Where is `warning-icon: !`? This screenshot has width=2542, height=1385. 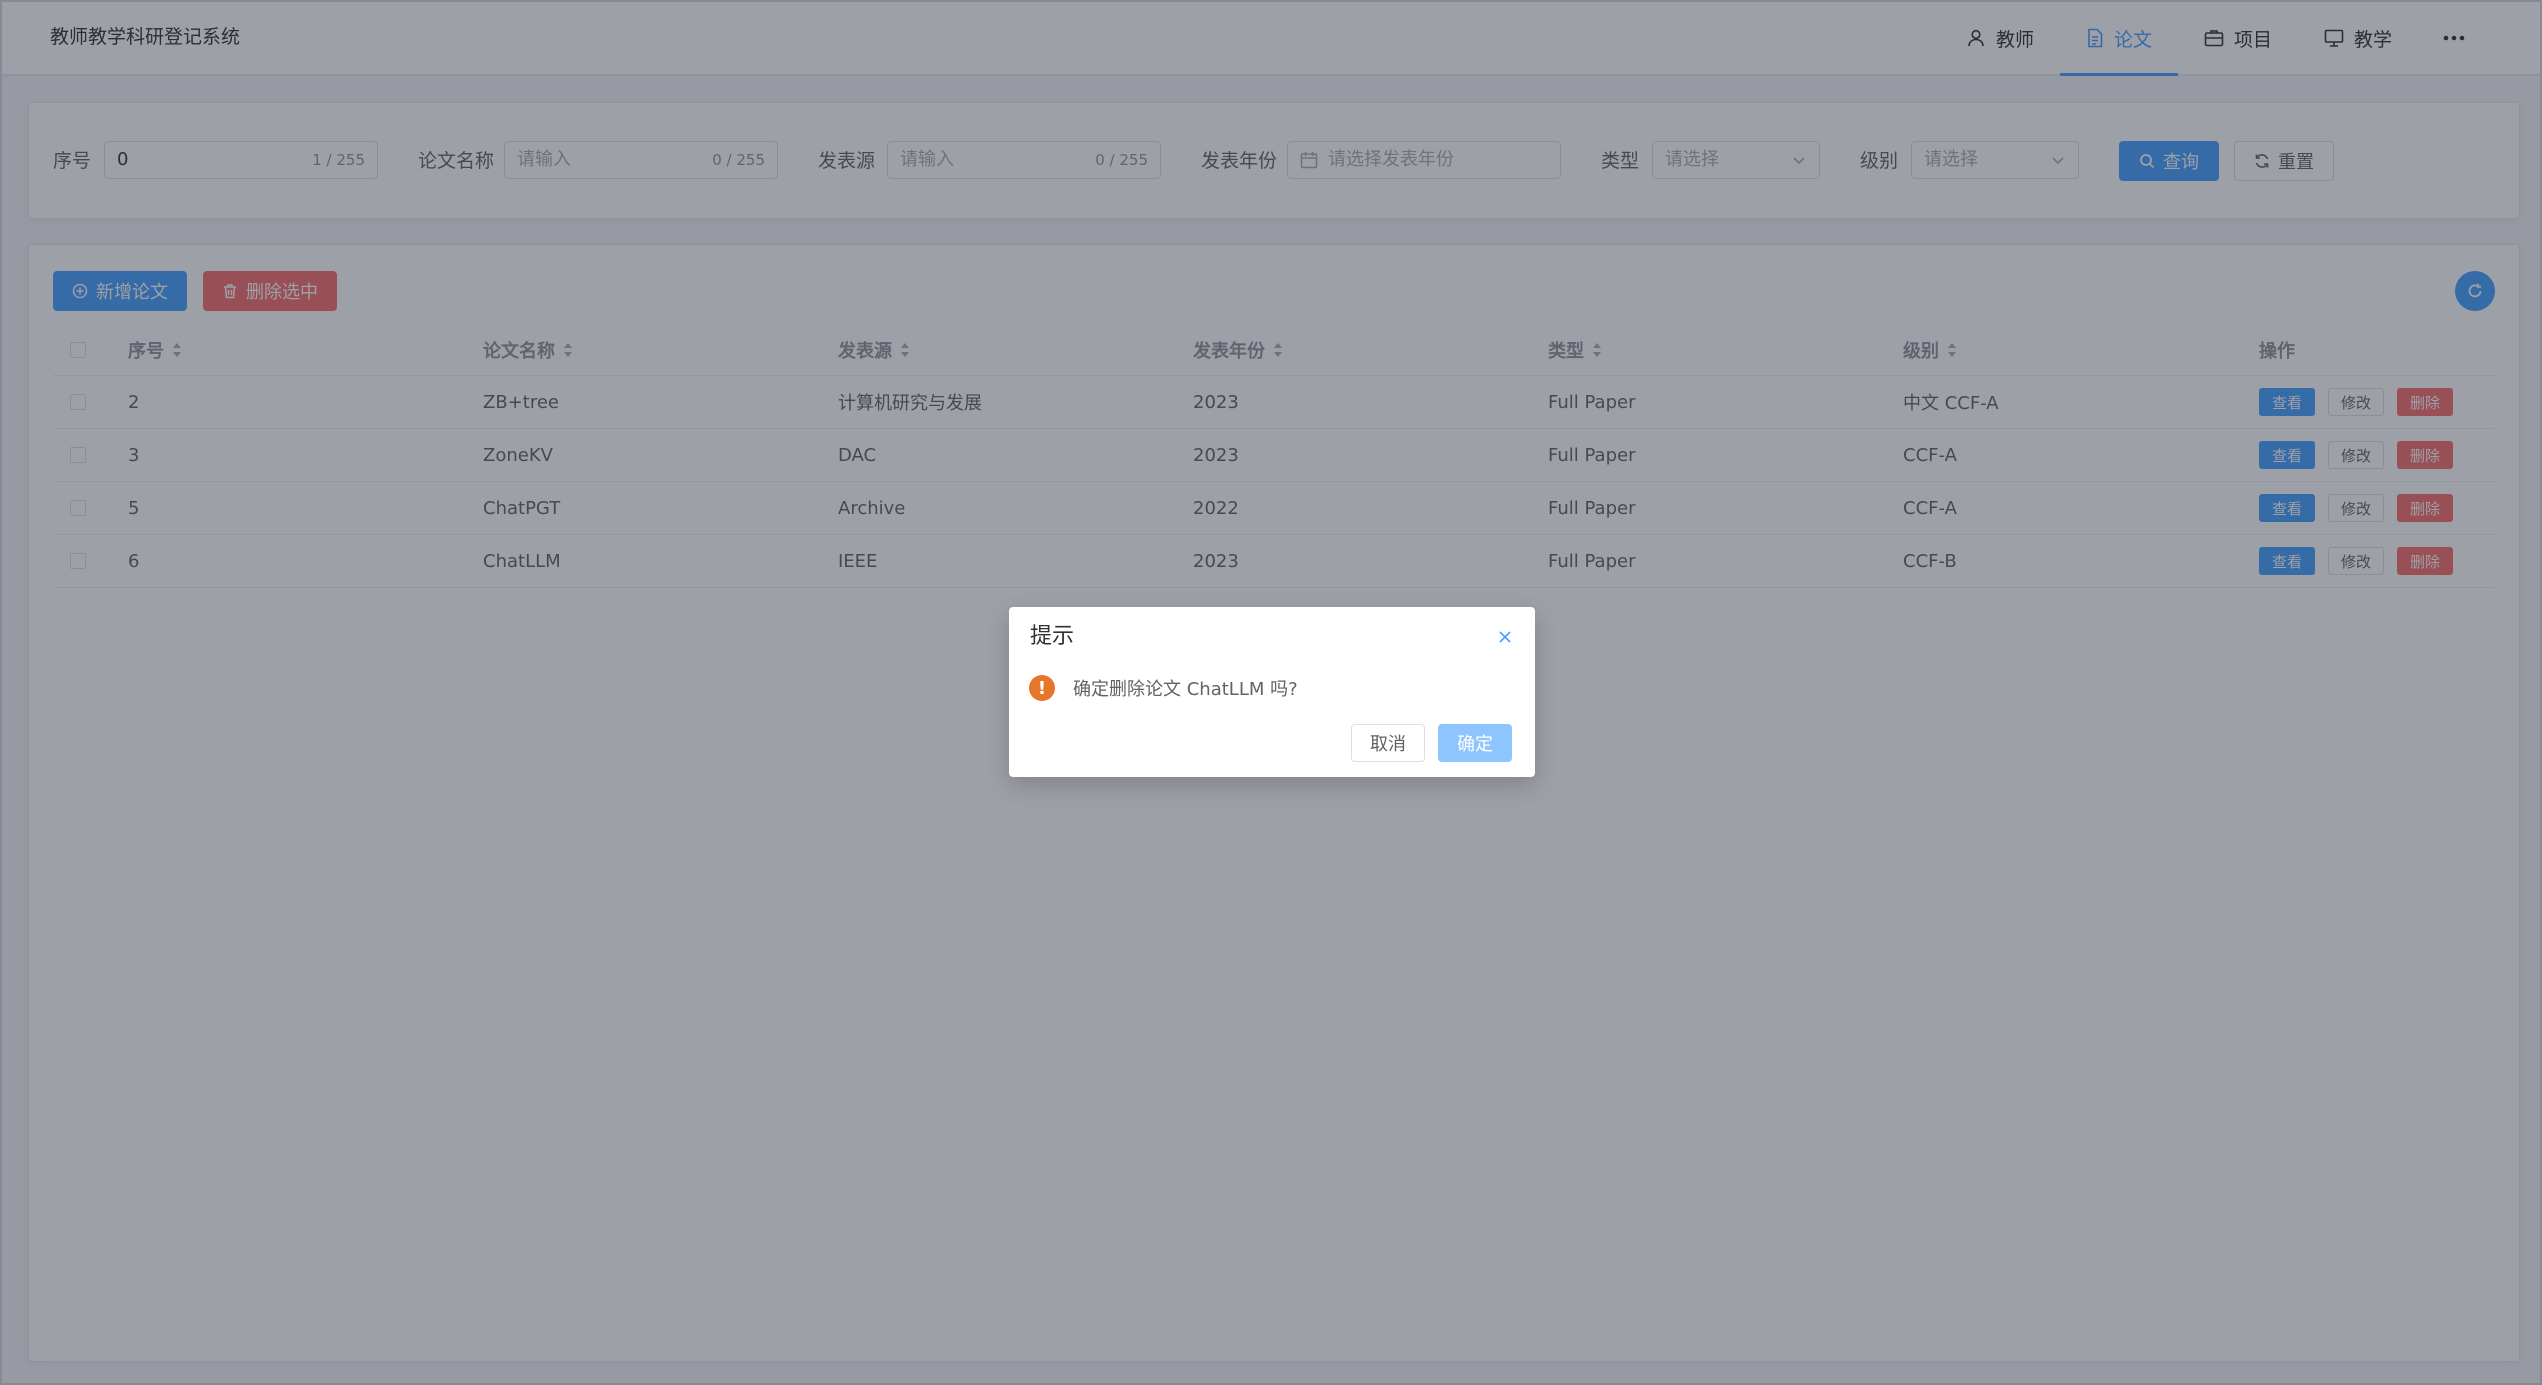 warning-icon: ! is located at coordinates (1042, 688).